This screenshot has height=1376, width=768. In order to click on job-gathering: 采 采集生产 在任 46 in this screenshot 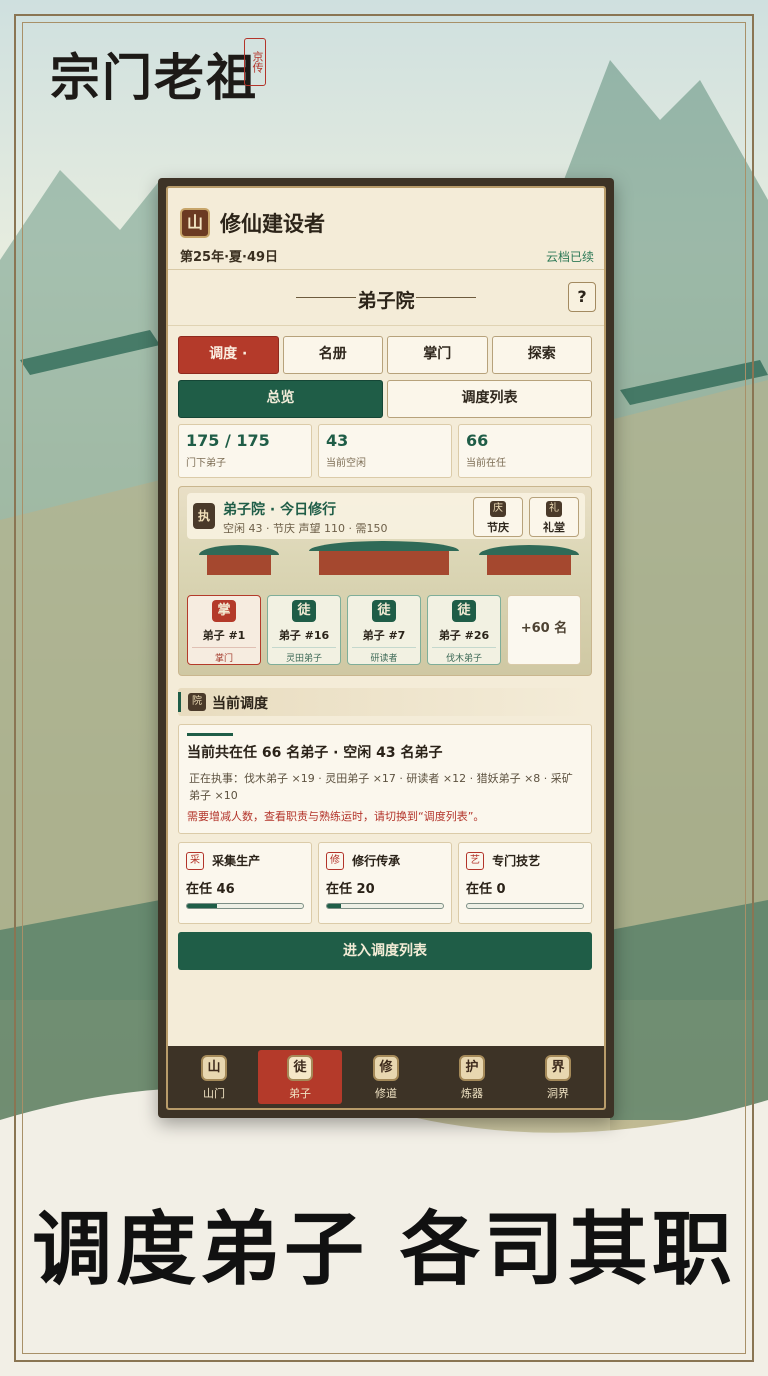, I will do `click(245, 883)`.